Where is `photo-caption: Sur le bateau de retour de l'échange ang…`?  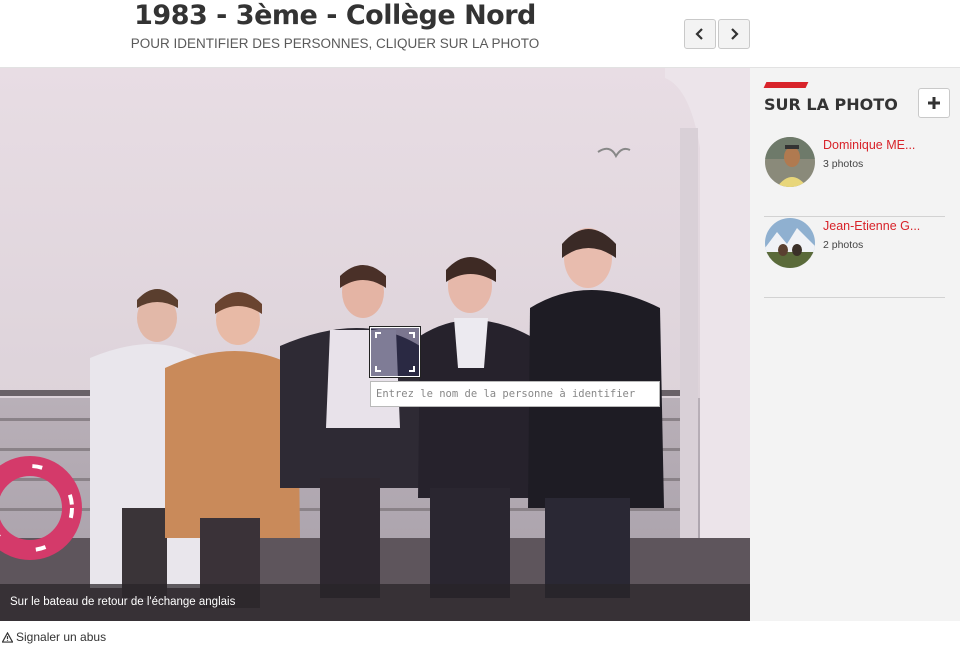
photo-caption: Sur le bateau de retour de l'échange ang… is located at coordinates (123, 602).